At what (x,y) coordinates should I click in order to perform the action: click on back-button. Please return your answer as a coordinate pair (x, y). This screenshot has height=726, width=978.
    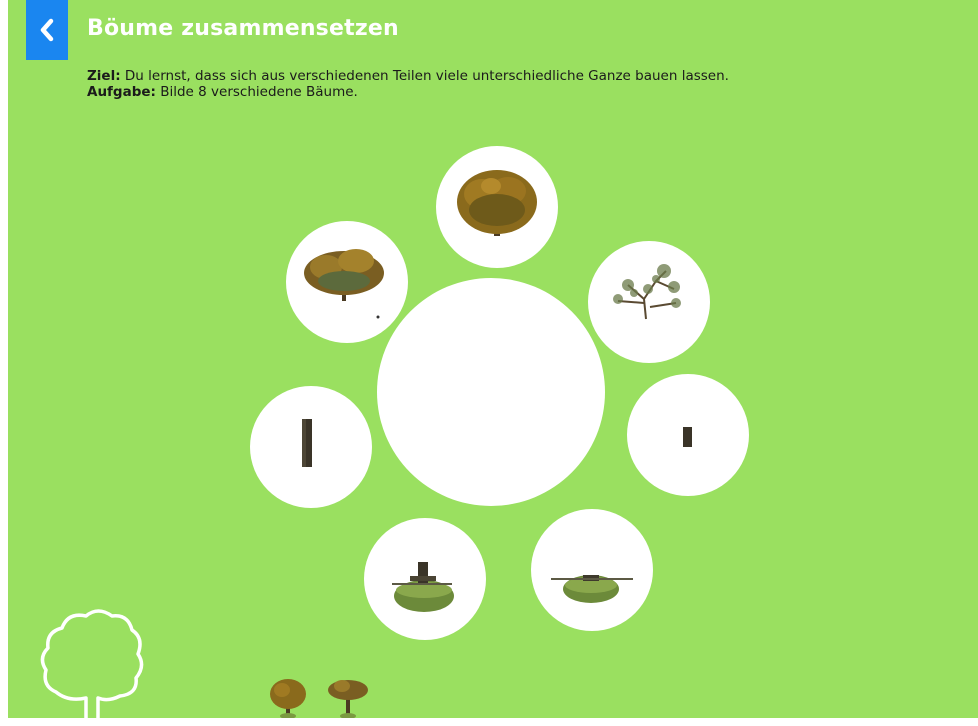
    Looking at the image, I should click on (47, 30).